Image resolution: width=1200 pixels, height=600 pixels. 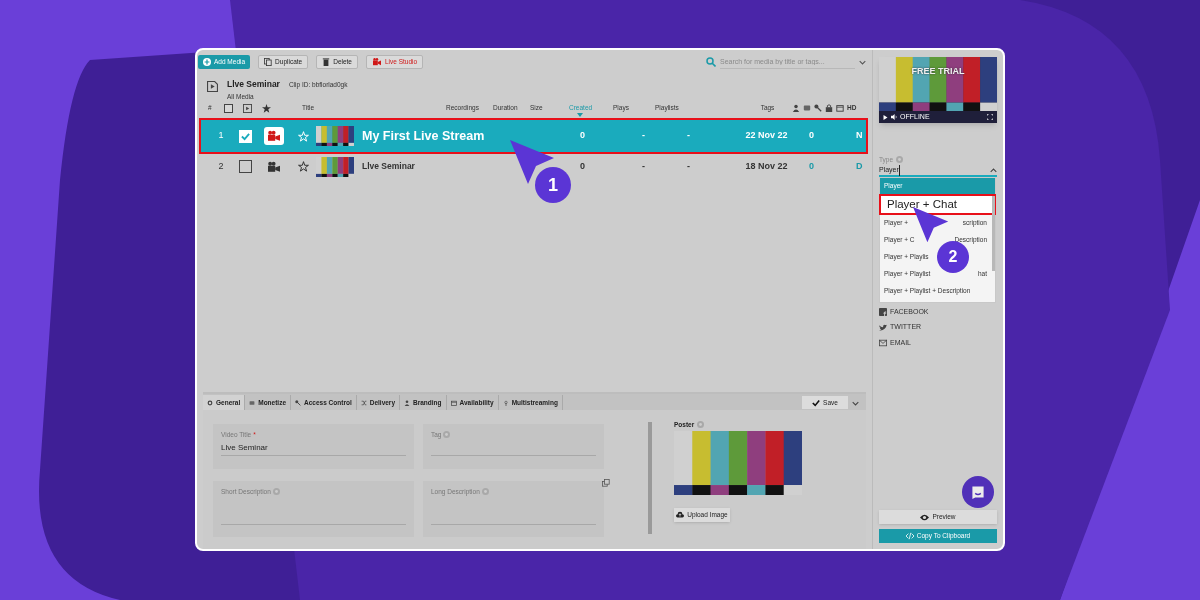 I want to click on table-cell: N, so click(x=859, y=136).